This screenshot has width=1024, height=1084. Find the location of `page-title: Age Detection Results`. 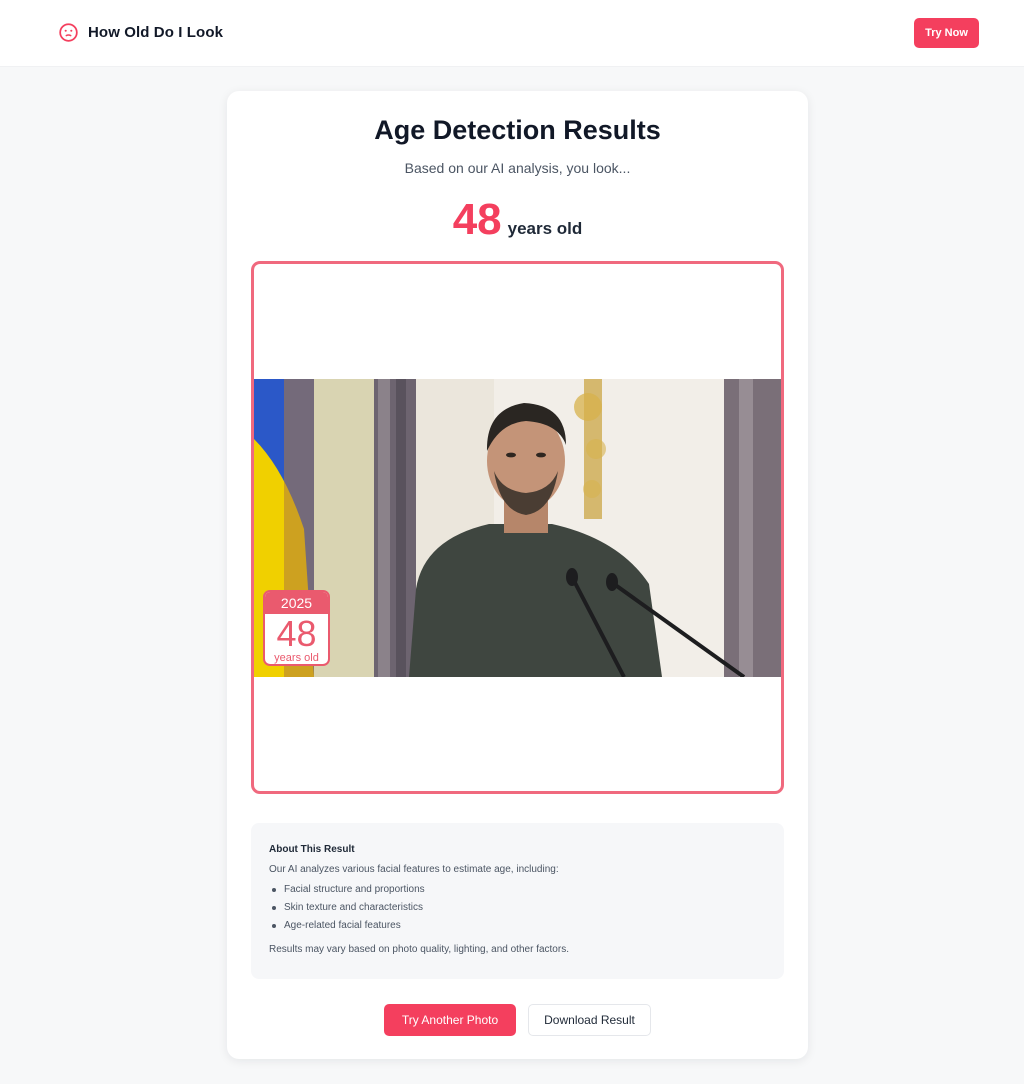

page-title: Age Detection Results is located at coordinates (517, 130).